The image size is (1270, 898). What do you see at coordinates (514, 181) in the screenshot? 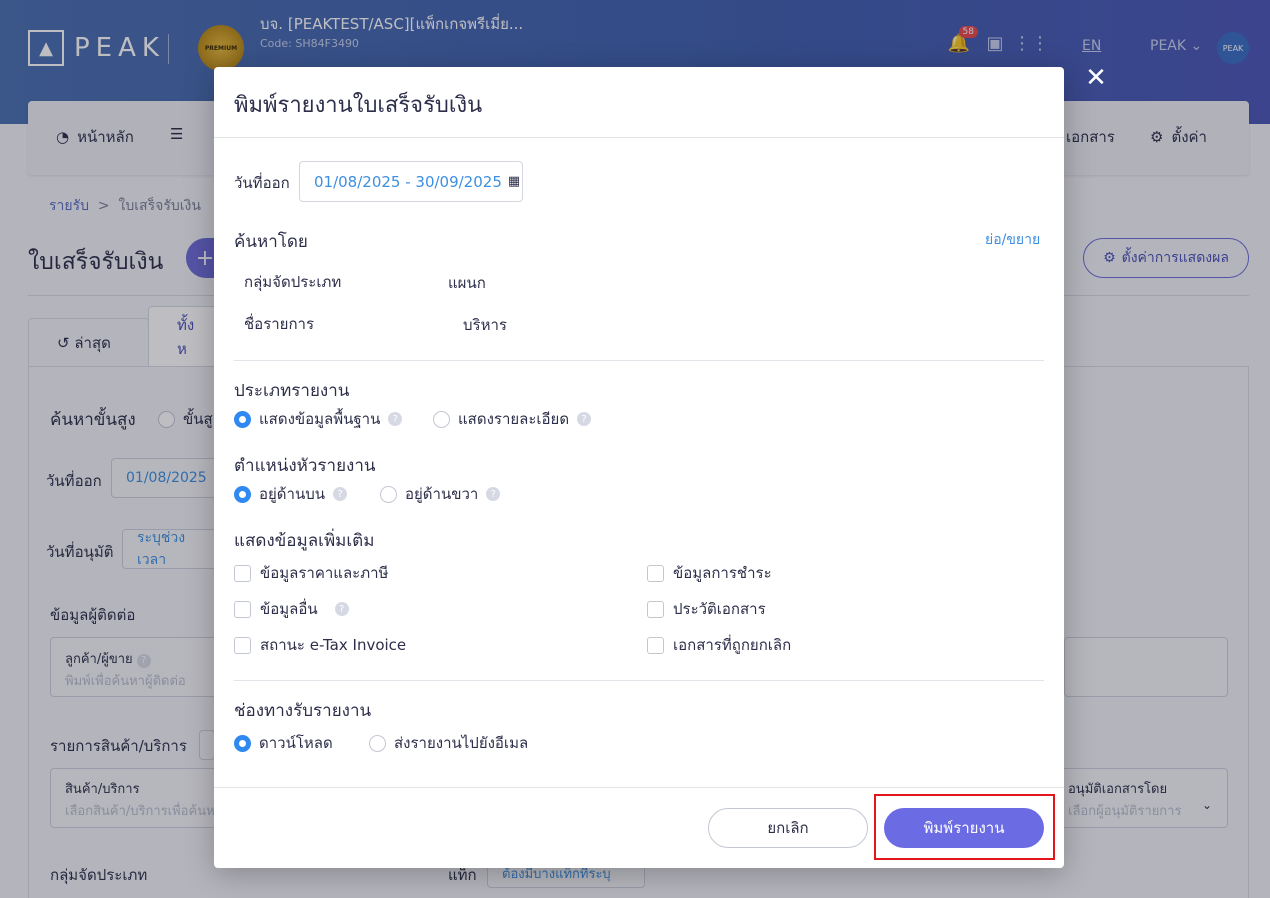
I see `calendar-icon: ▦` at bounding box center [514, 181].